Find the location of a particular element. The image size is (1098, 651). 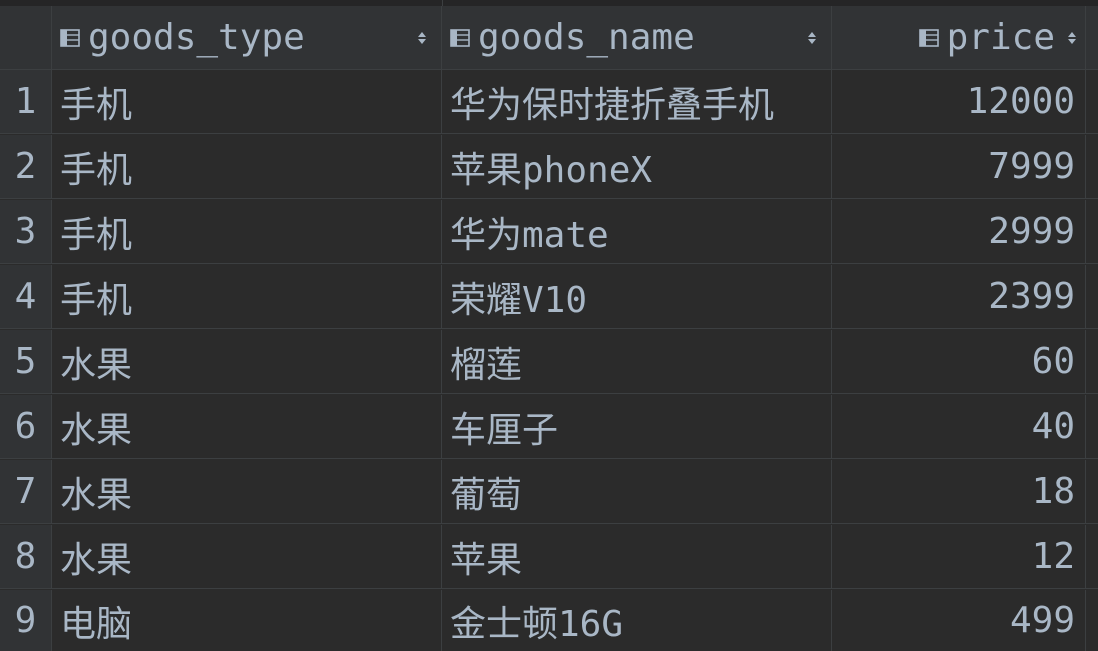

row-number: 1 is located at coordinates (26, 101).